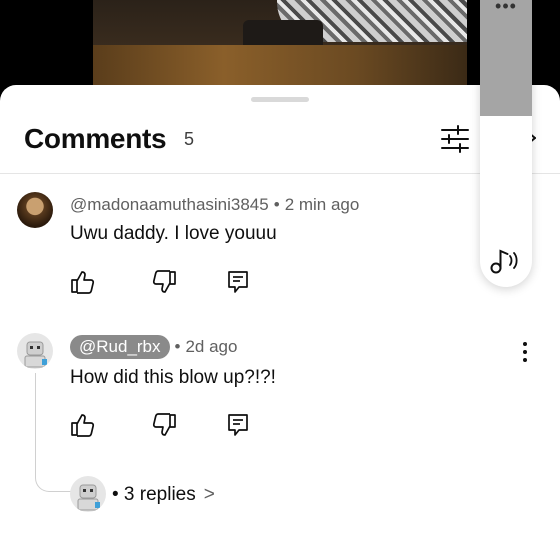 This screenshot has width=560, height=560. What do you see at coordinates (322, 204) in the screenshot?
I see `comment-time: 2 min ago` at bounding box center [322, 204].